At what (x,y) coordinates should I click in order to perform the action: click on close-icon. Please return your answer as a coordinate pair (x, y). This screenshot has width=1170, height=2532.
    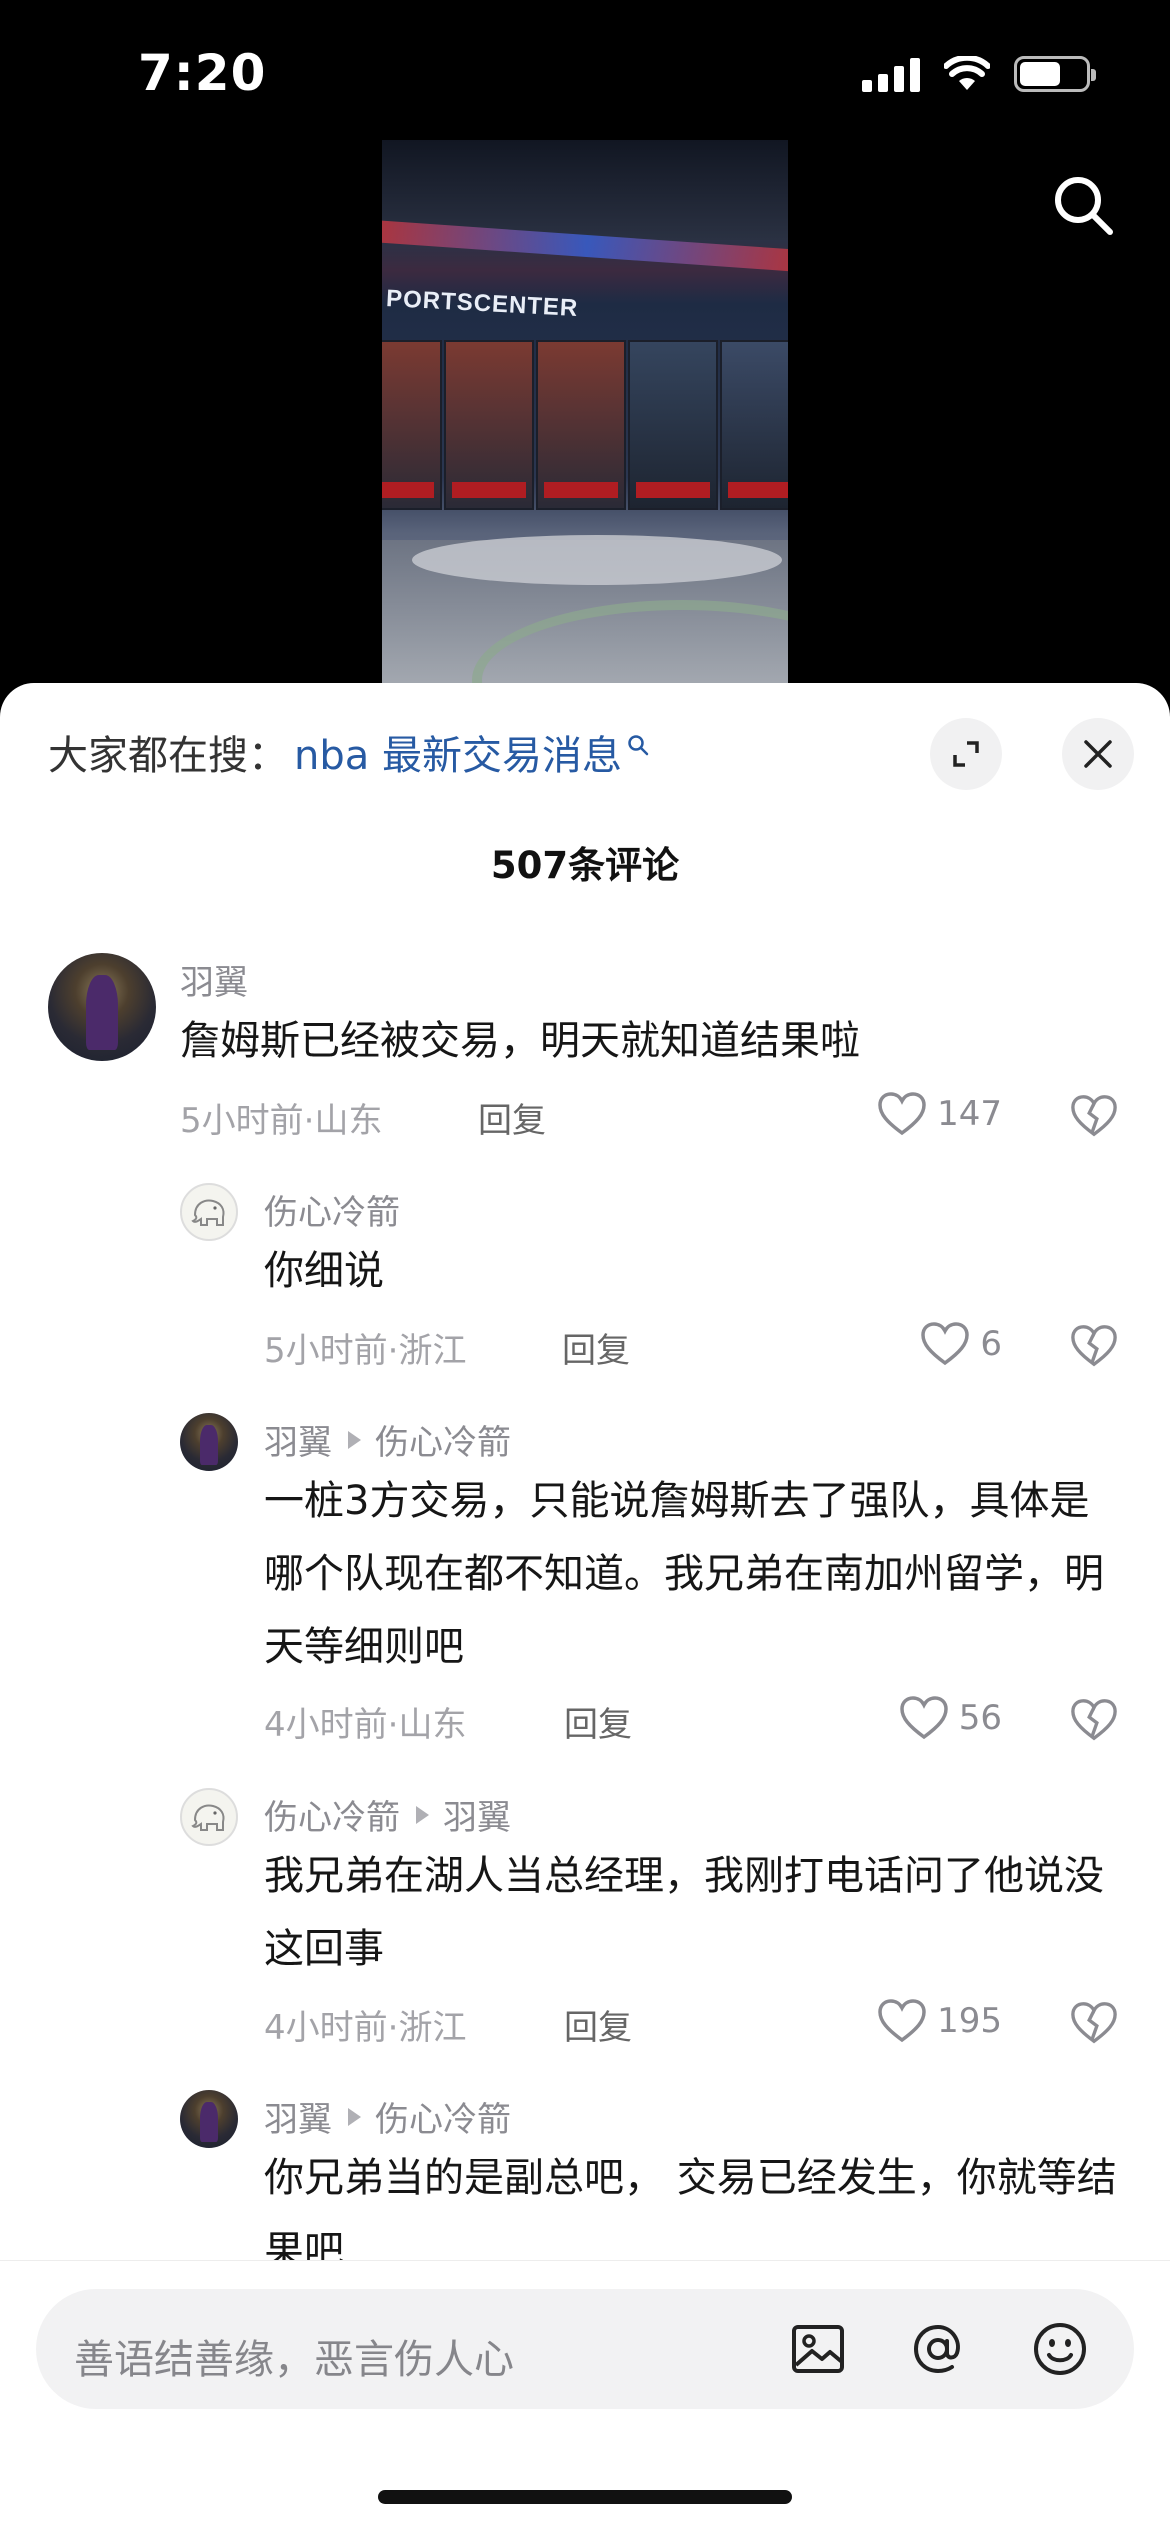
    Looking at the image, I should click on (1098, 754).